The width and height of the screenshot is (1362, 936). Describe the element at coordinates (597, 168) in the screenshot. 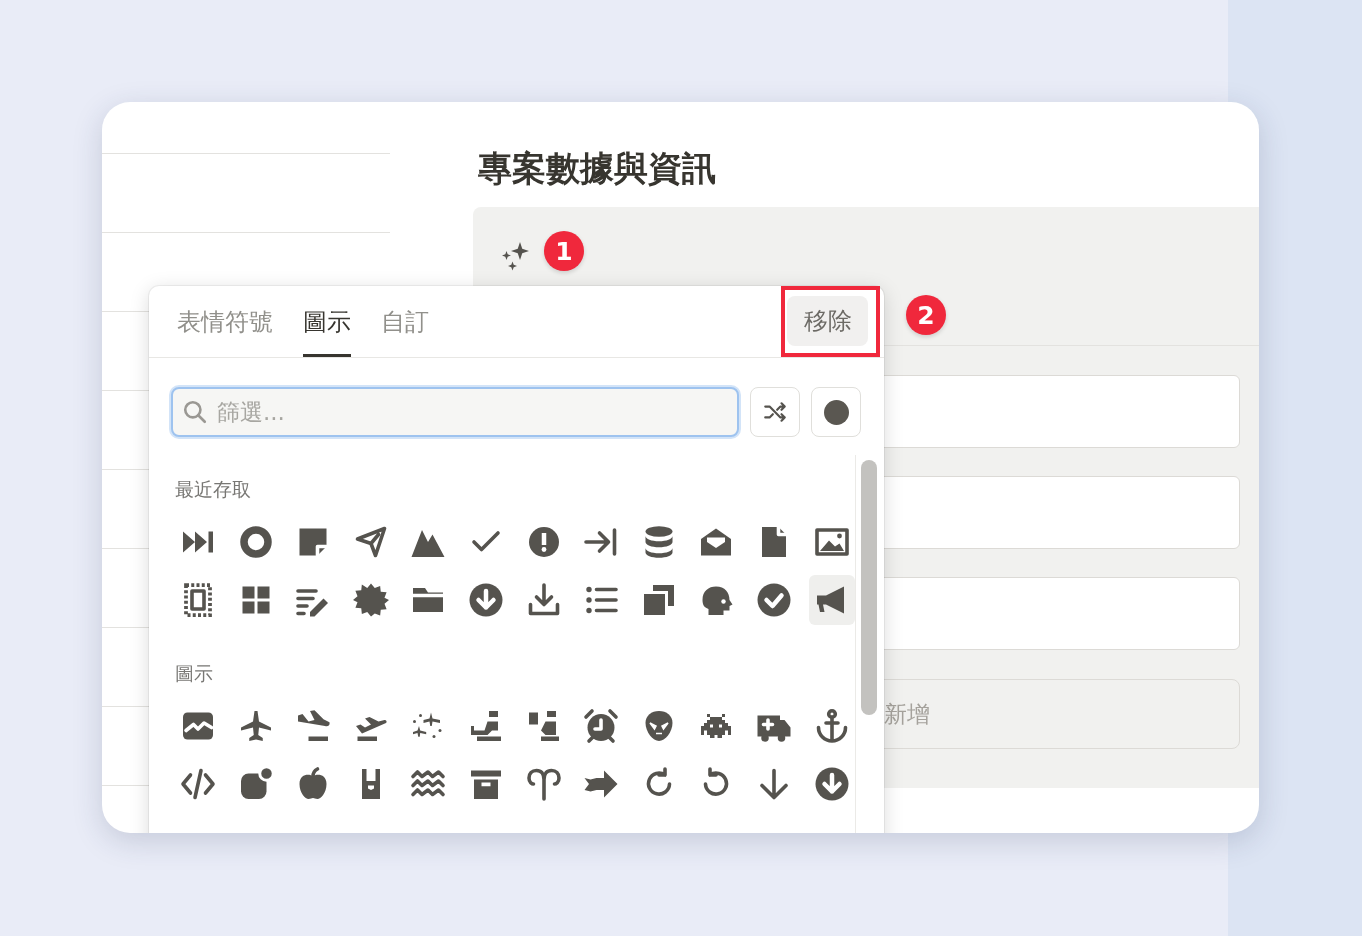

I see `page-title: 專案數據與資訊` at that location.